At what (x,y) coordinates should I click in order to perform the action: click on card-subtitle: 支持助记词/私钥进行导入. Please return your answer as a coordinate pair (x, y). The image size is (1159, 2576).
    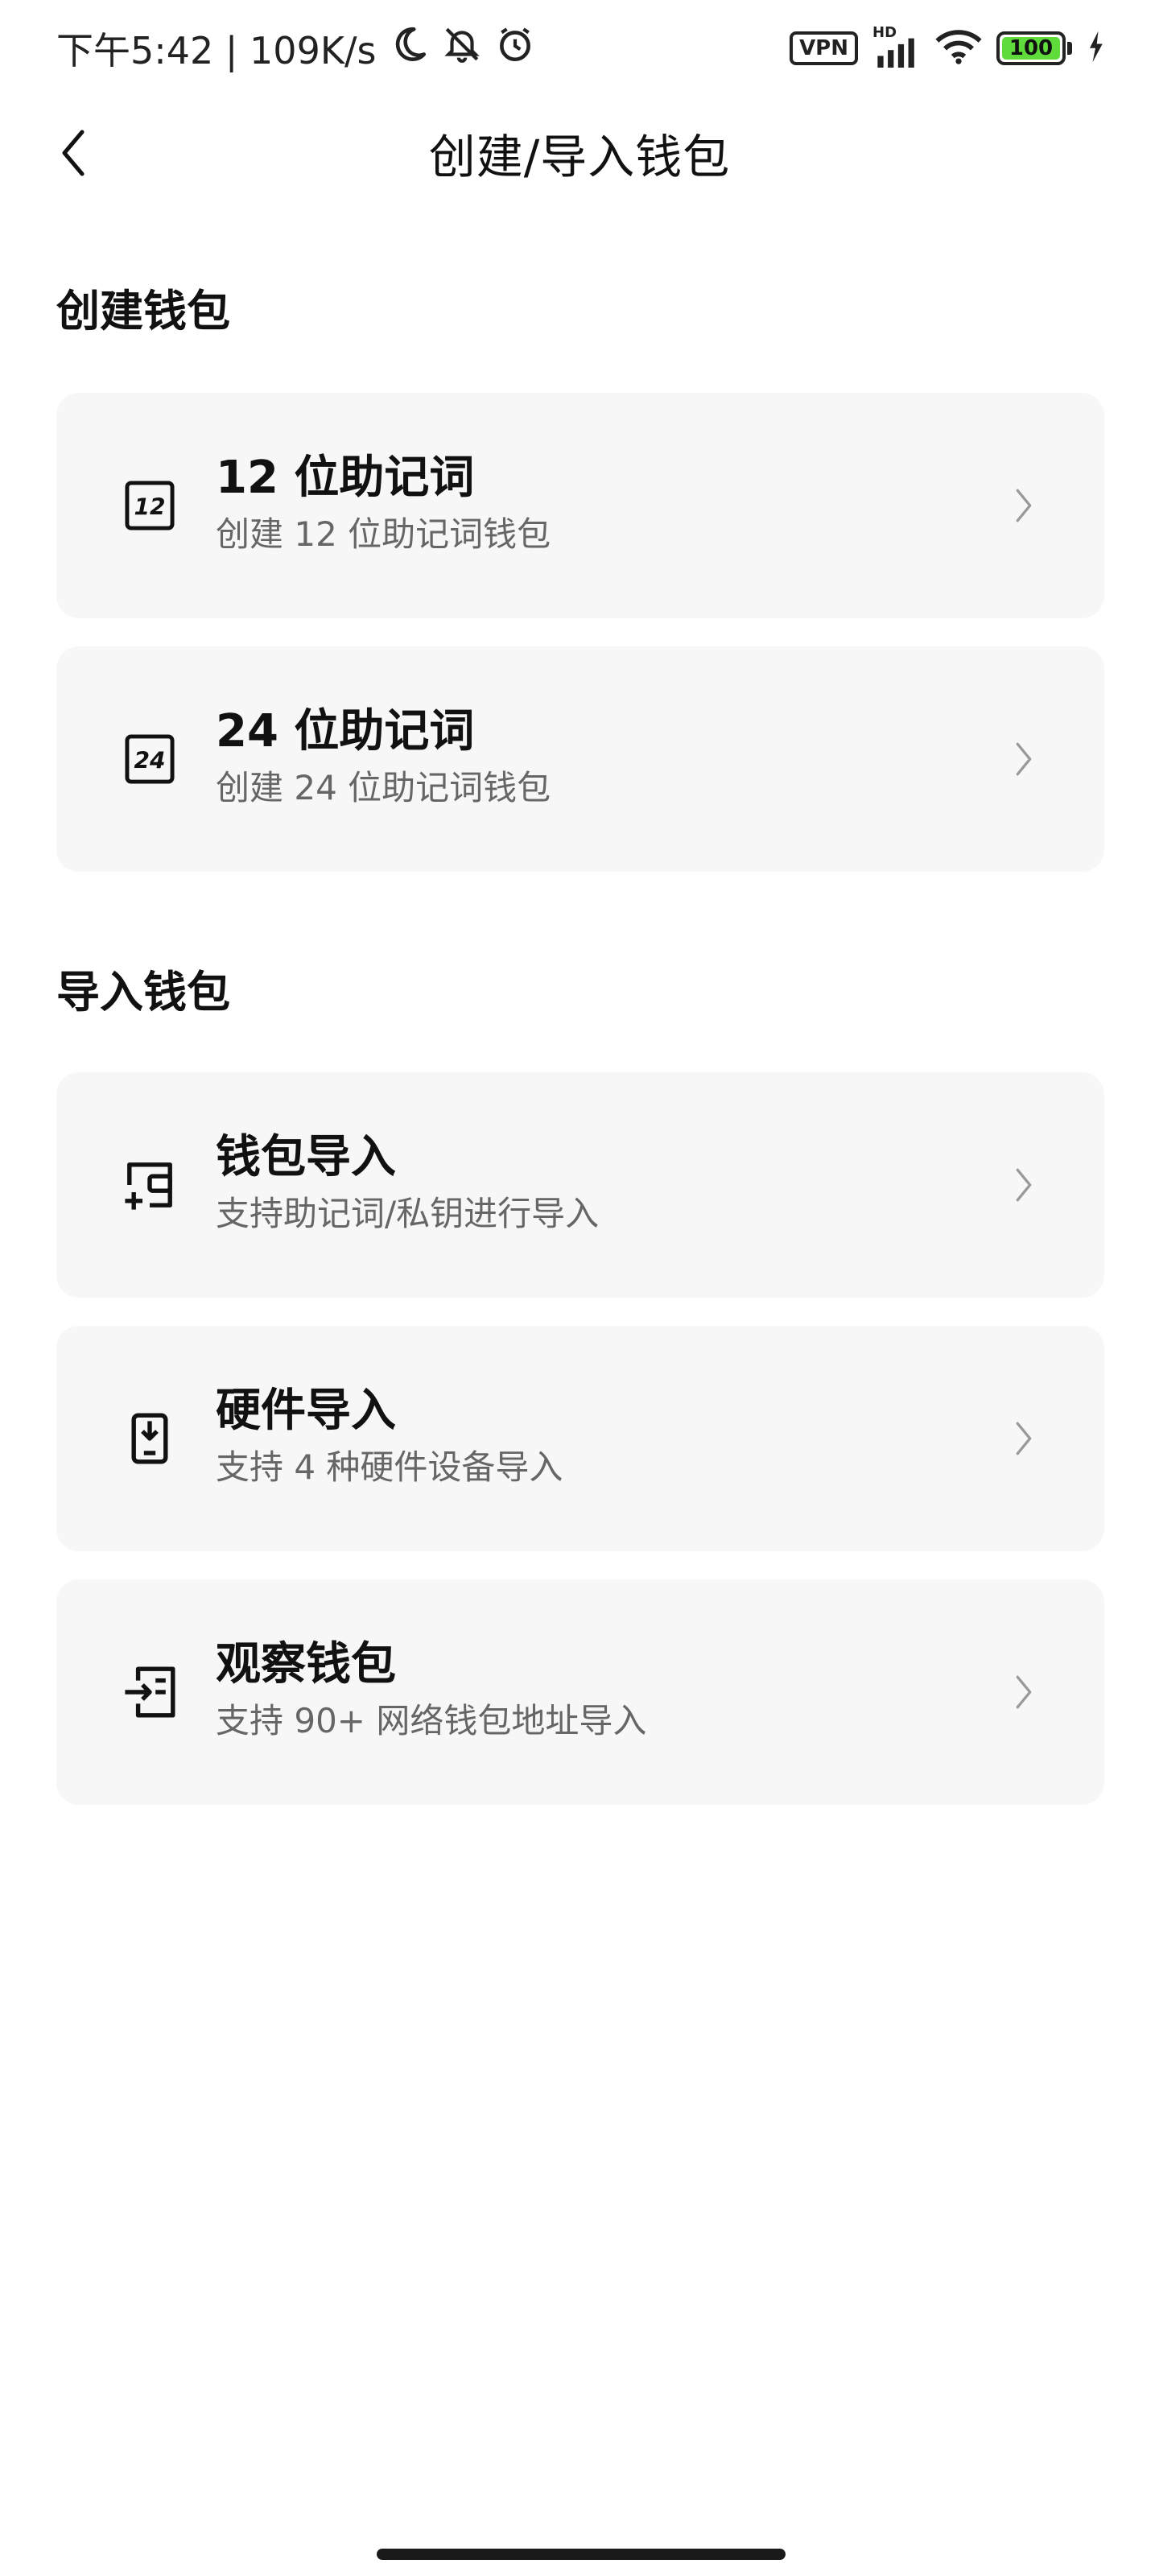
    Looking at the image, I should click on (408, 1213).